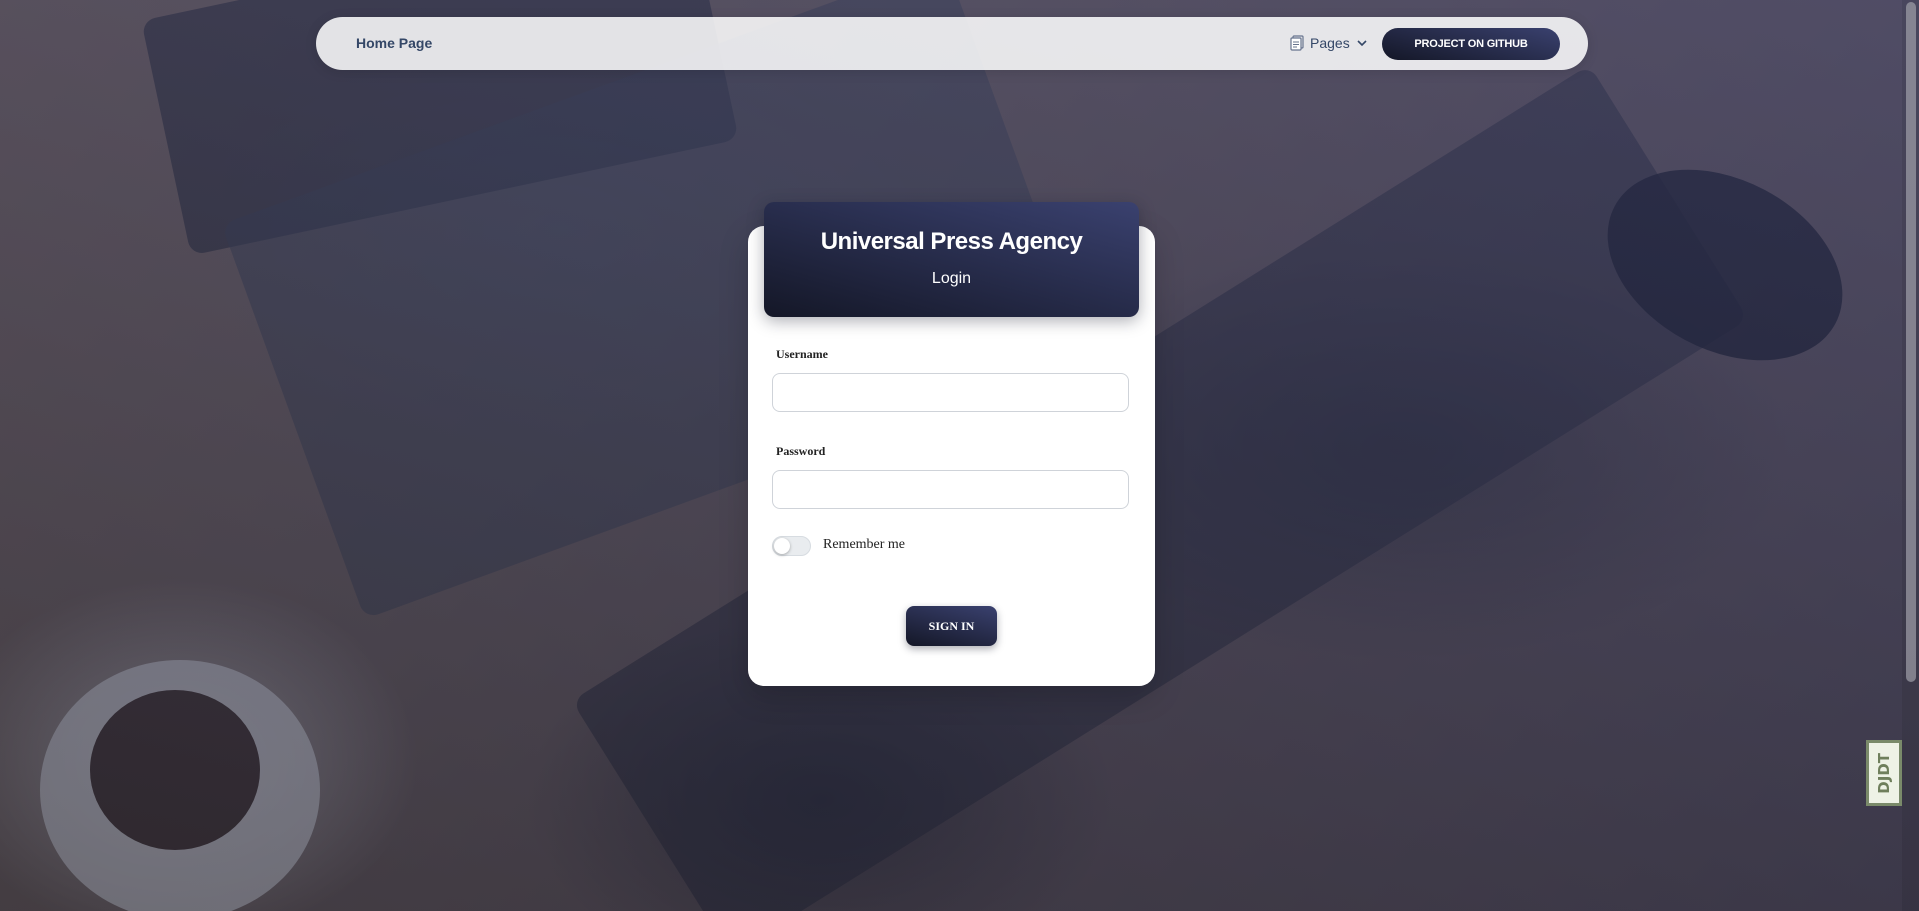 The height and width of the screenshot is (911, 1919). I want to click on top-navbar: Home Page Pages PROJECT ON GITHUB, so click(952, 43).